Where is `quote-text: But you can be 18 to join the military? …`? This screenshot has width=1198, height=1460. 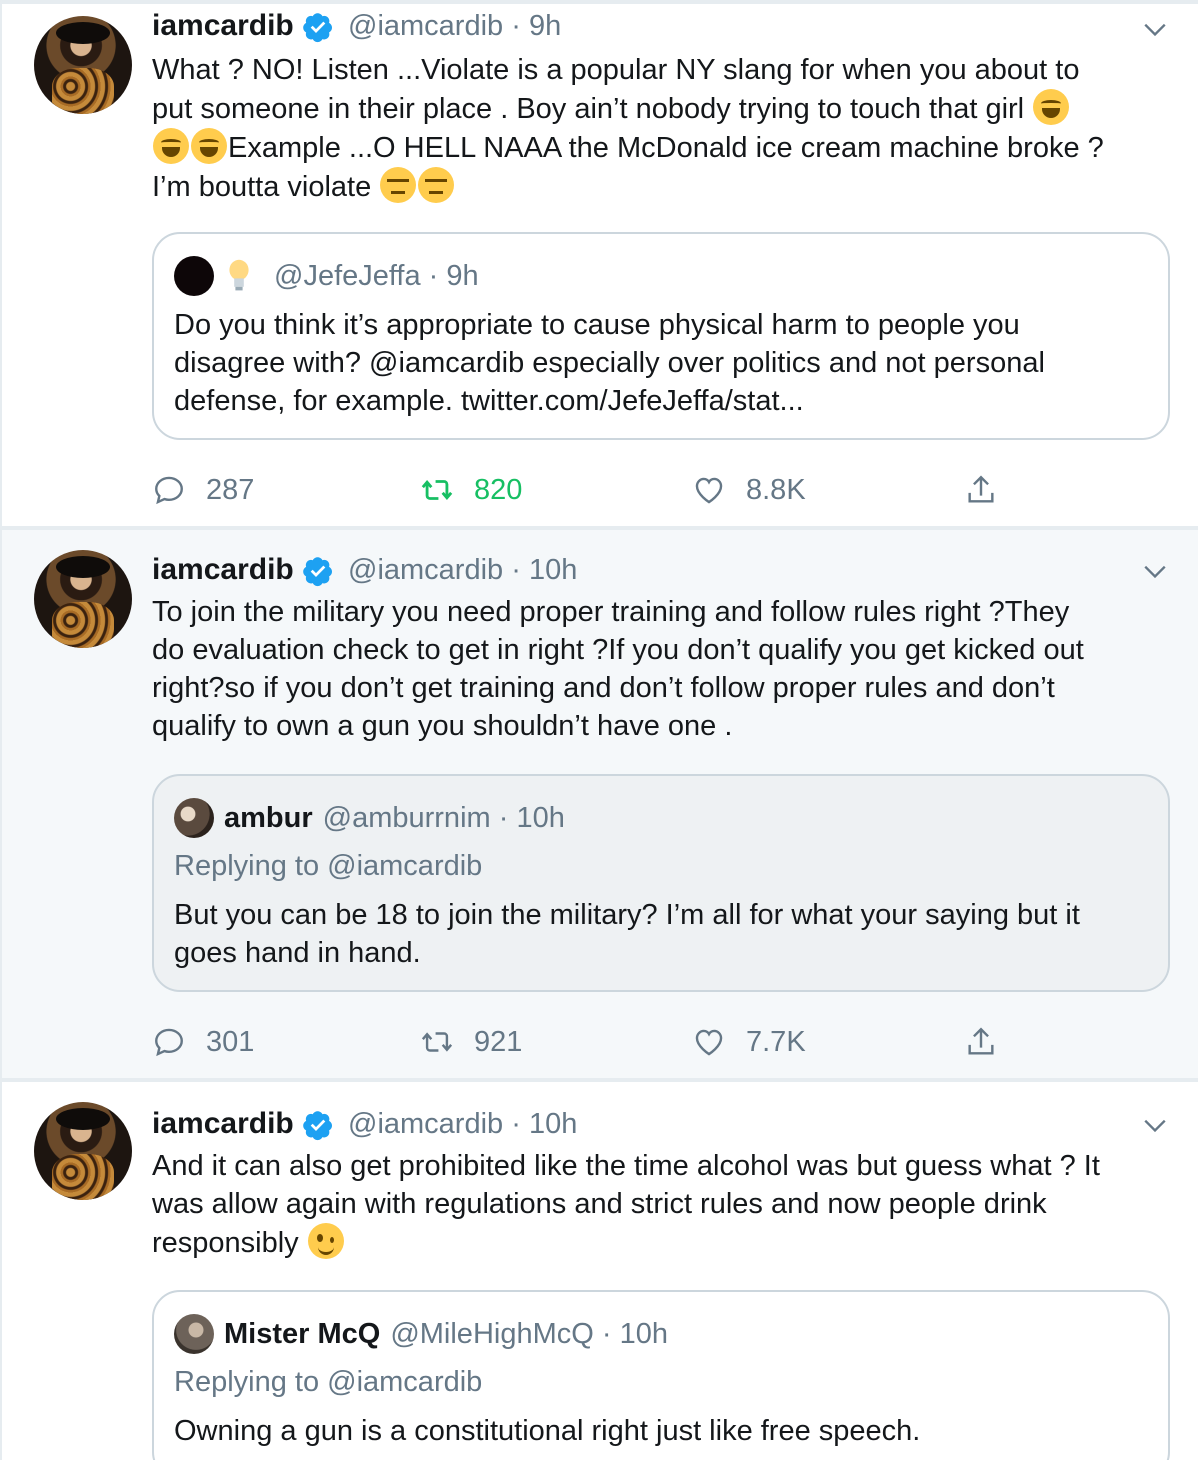 quote-text: But you can be 18 to join the military? … is located at coordinates (627, 934).